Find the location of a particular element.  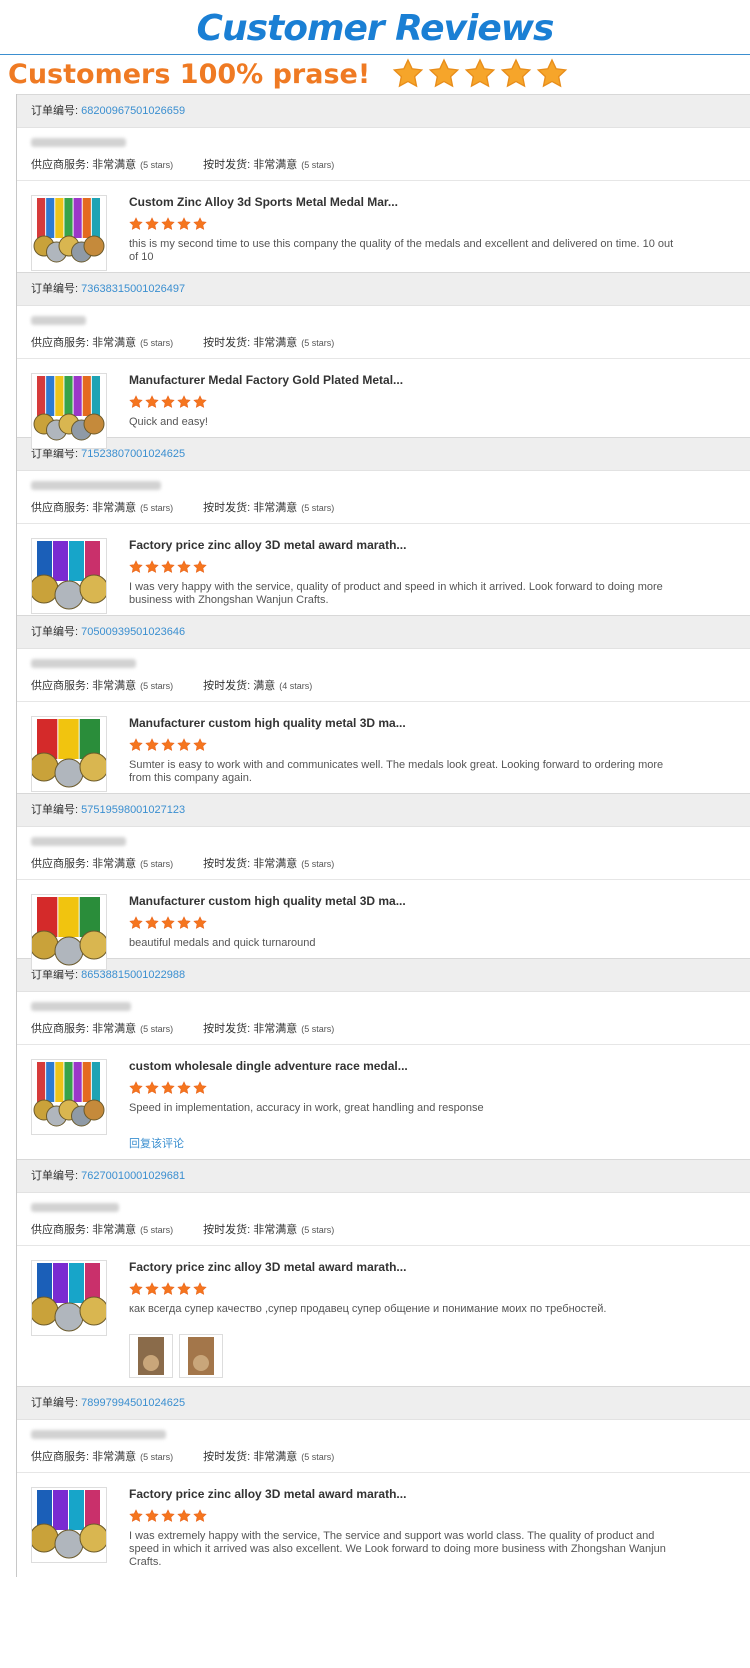

order-number: 57519598001027123 is located at coordinates (133, 810).